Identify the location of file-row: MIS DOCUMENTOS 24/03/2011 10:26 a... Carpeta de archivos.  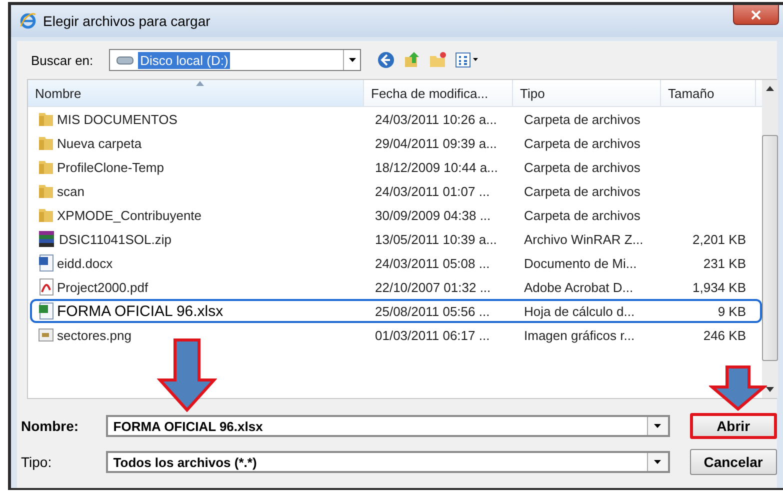
(396, 119).